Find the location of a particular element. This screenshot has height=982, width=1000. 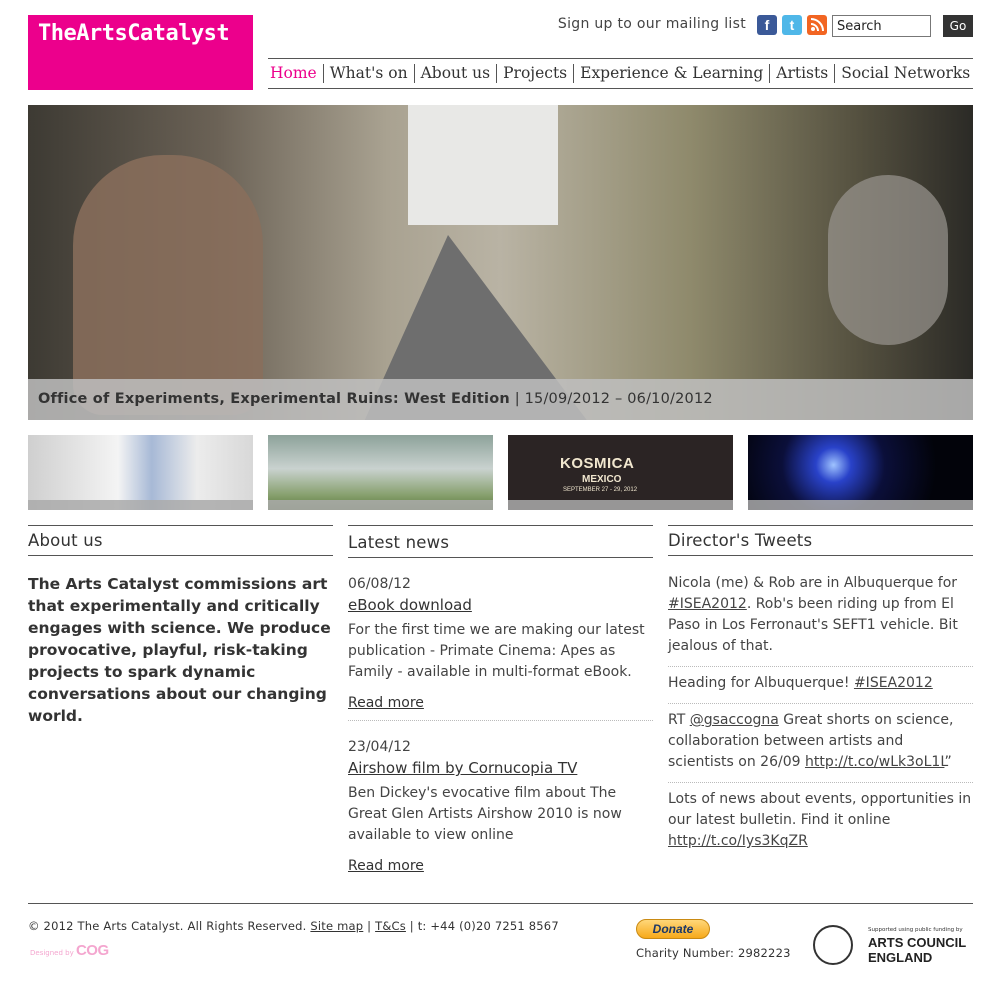

search-input is located at coordinates (881, 26).